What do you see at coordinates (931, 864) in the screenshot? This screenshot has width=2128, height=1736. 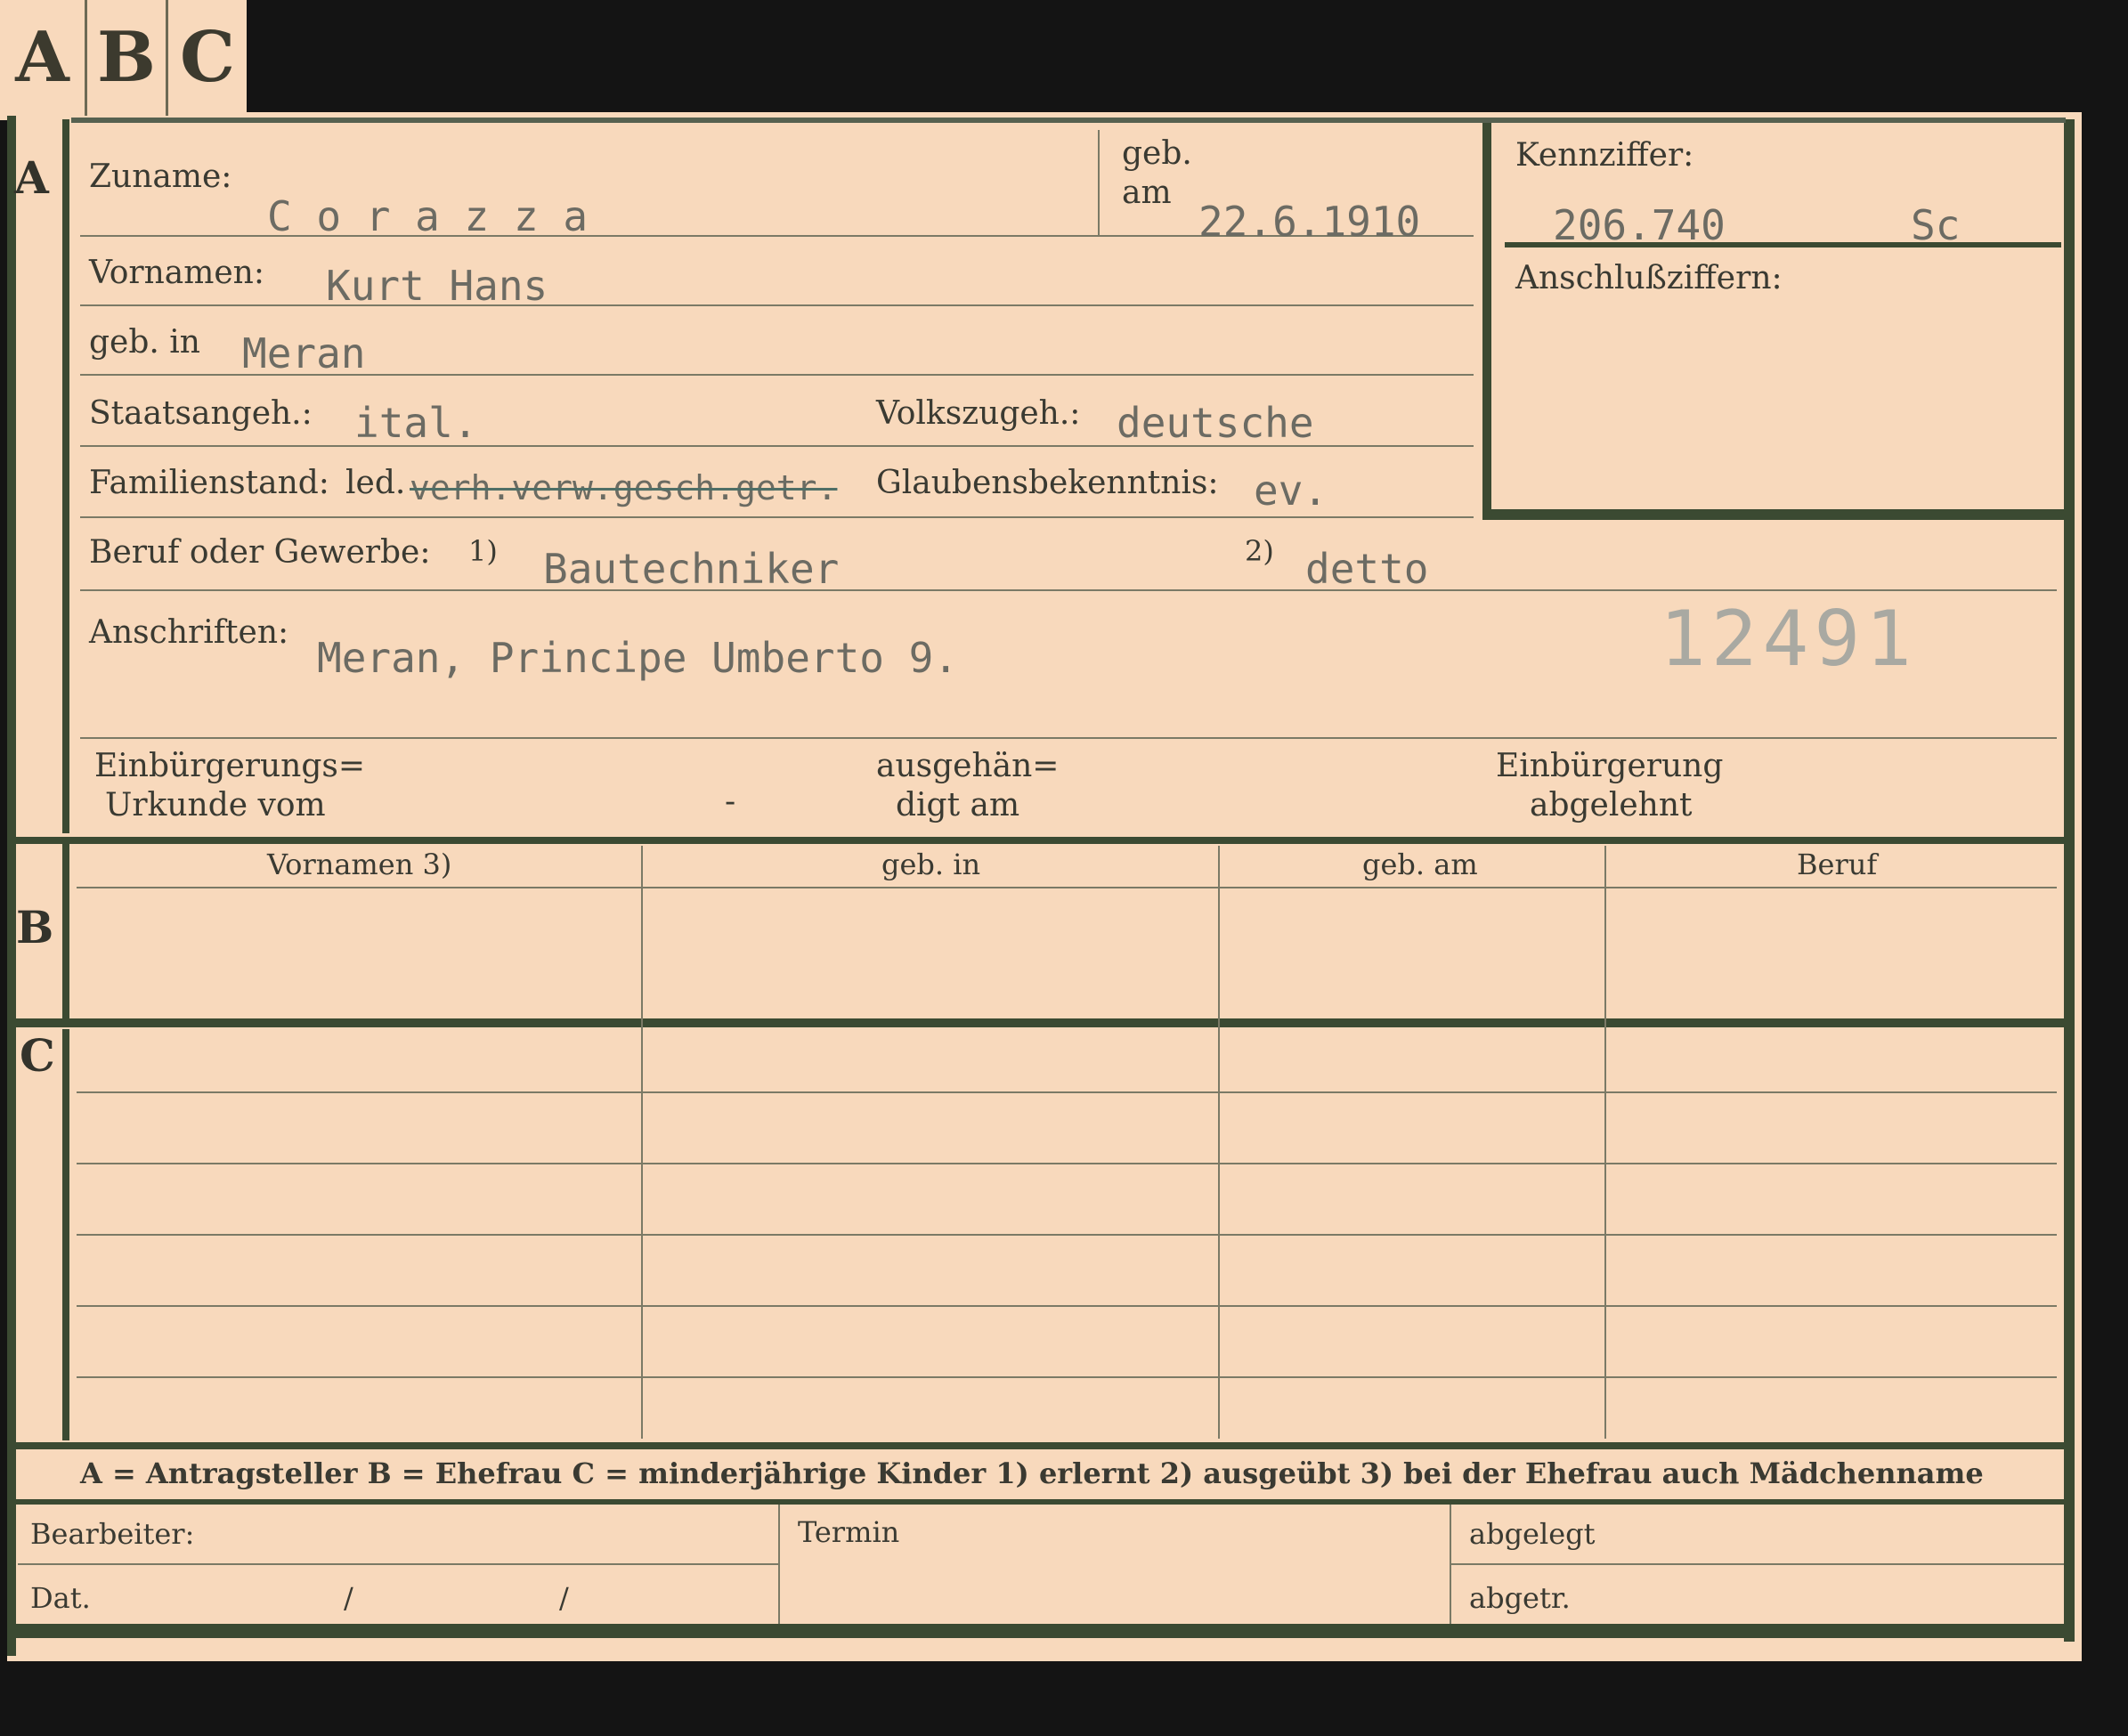 I see `header-geb-in: geb. in` at bounding box center [931, 864].